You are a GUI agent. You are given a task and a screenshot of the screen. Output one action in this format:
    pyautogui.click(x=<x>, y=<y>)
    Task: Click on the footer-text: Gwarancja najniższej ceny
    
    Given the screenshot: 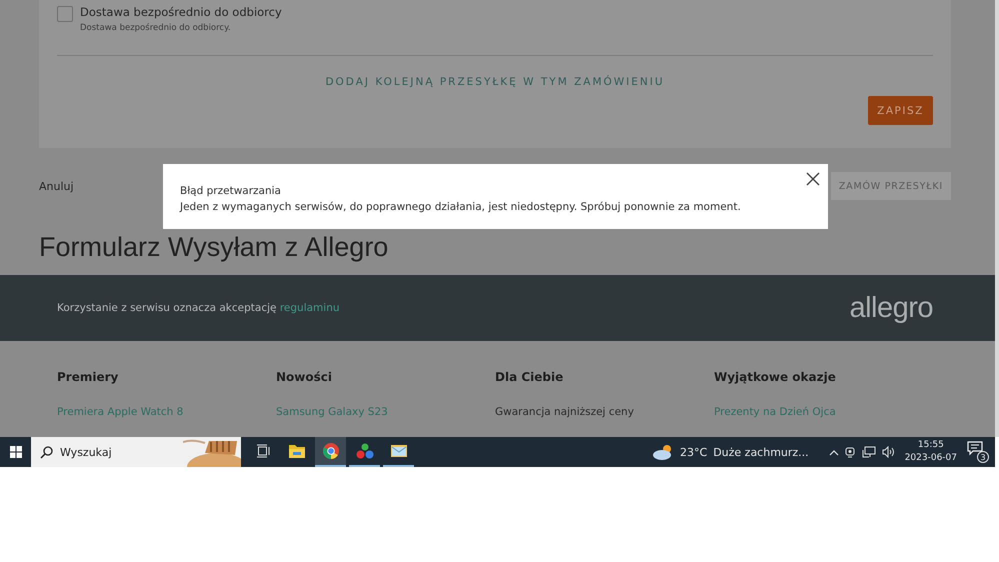 What is the action you would take?
    pyautogui.click(x=564, y=412)
    